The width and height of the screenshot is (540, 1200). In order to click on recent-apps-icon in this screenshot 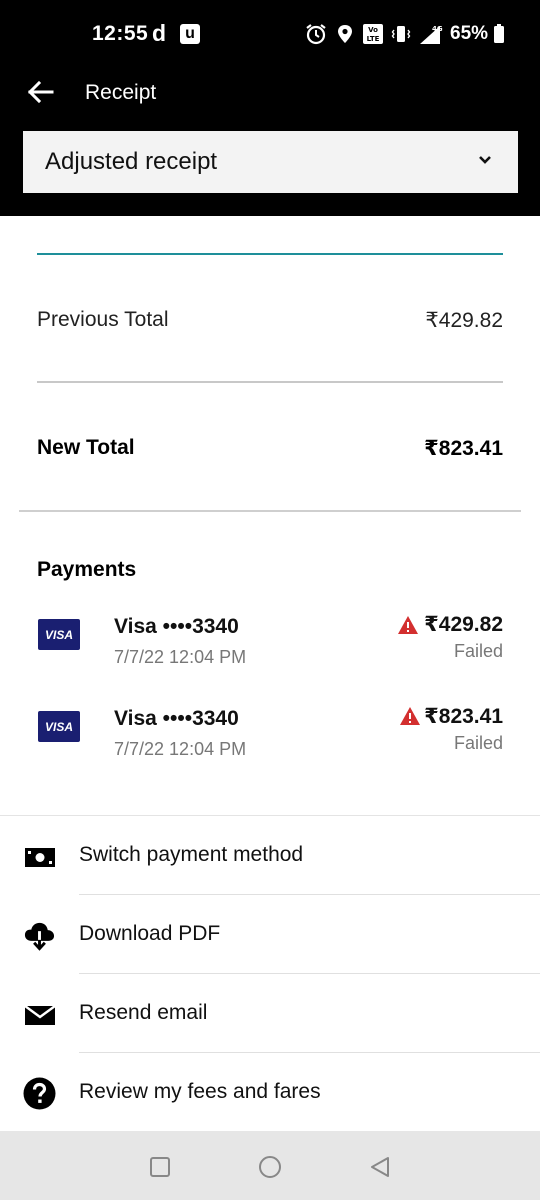, I will do `click(160, 1167)`.